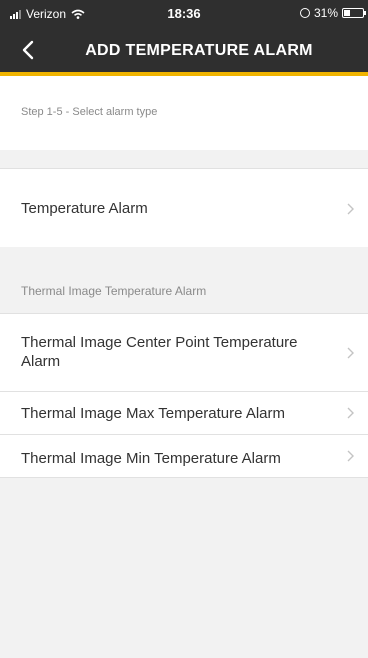  I want to click on orientation-lock-icon, so click(304, 13).